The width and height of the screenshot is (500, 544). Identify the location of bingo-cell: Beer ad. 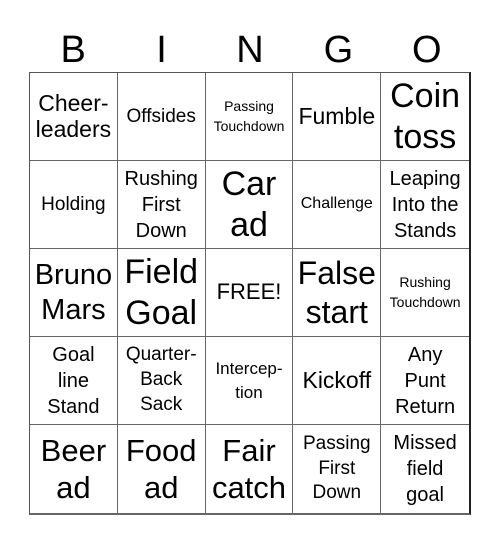
(74, 469).